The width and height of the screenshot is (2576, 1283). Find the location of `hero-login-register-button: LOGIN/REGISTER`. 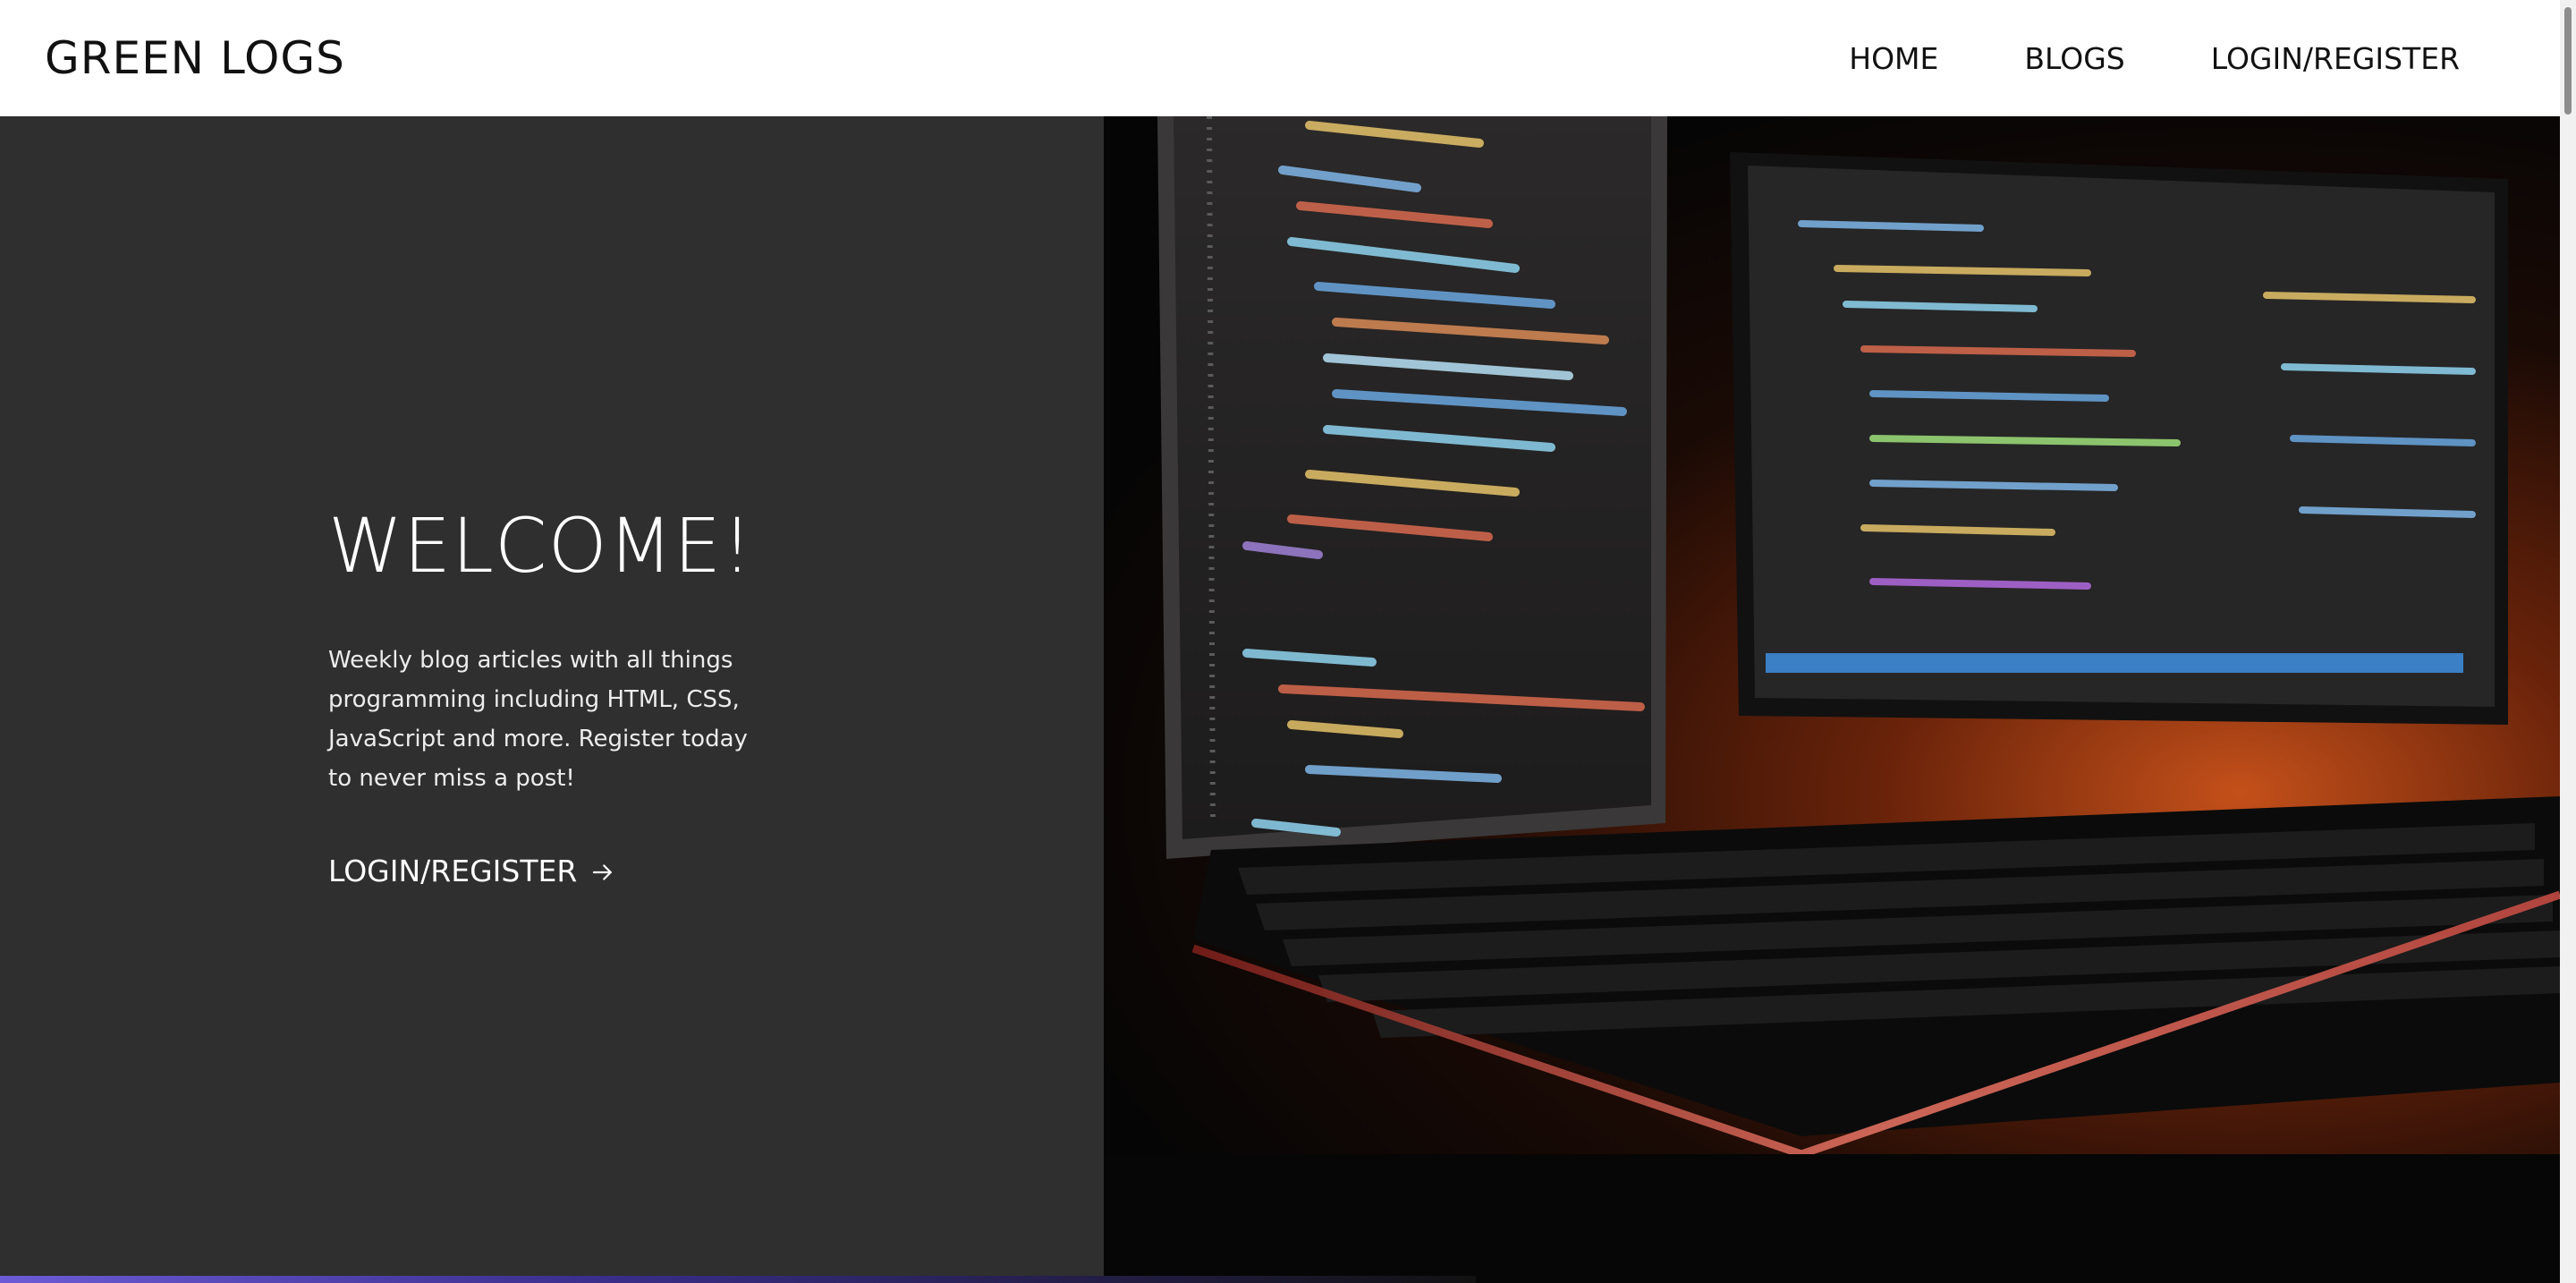

hero-login-register-button: LOGIN/REGISTER is located at coordinates (472, 871).